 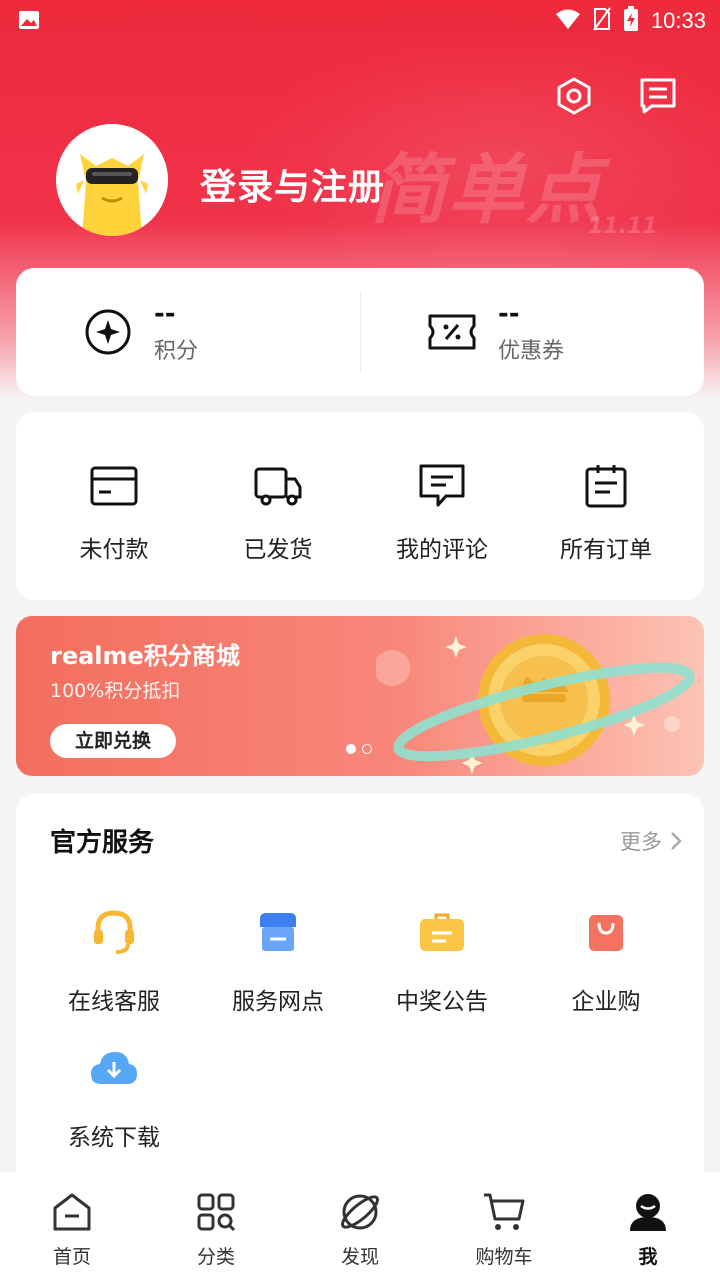 I want to click on gallery-notification-icon, so click(x=29, y=22).